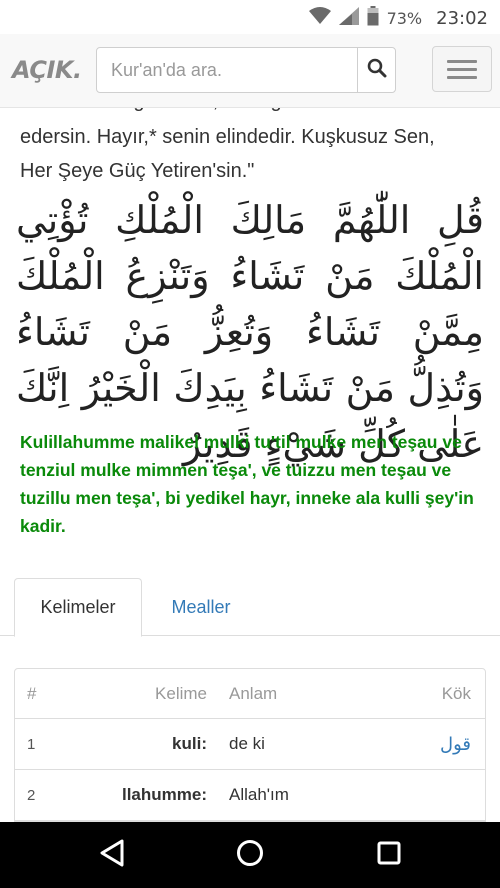  I want to click on row-root-link: قول, so click(431, 744).